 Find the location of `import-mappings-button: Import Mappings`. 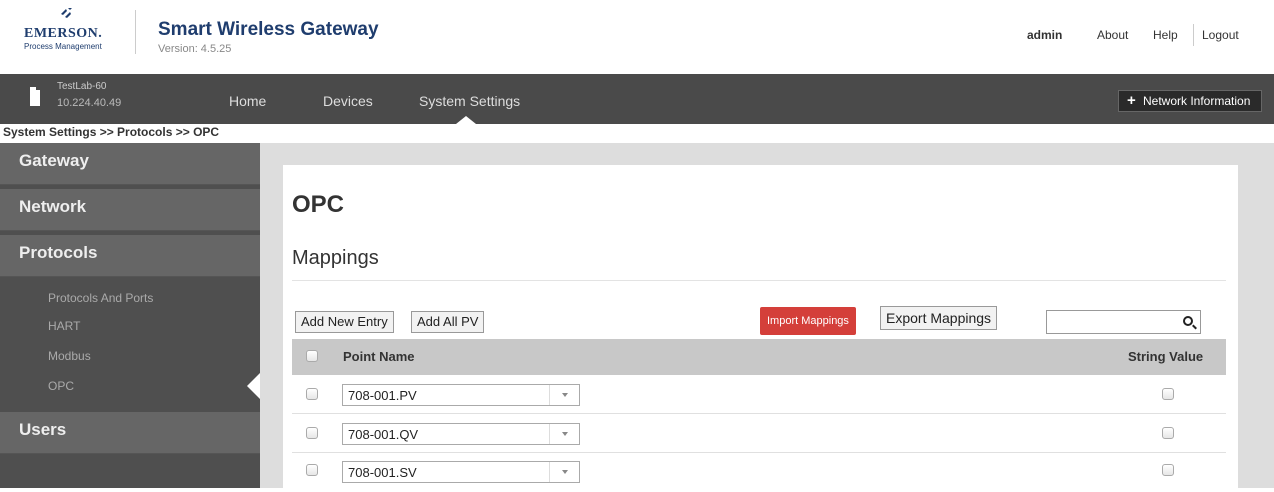

import-mappings-button: Import Mappings is located at coordinates (808, 321).